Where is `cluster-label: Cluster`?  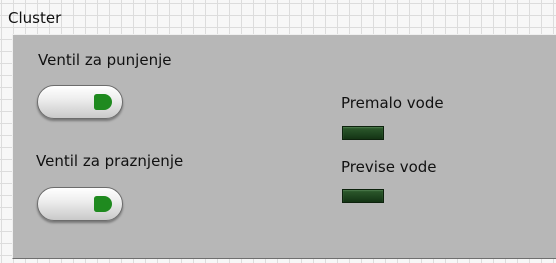 cluster-label: Cluster is located at coordinates (35, 18).